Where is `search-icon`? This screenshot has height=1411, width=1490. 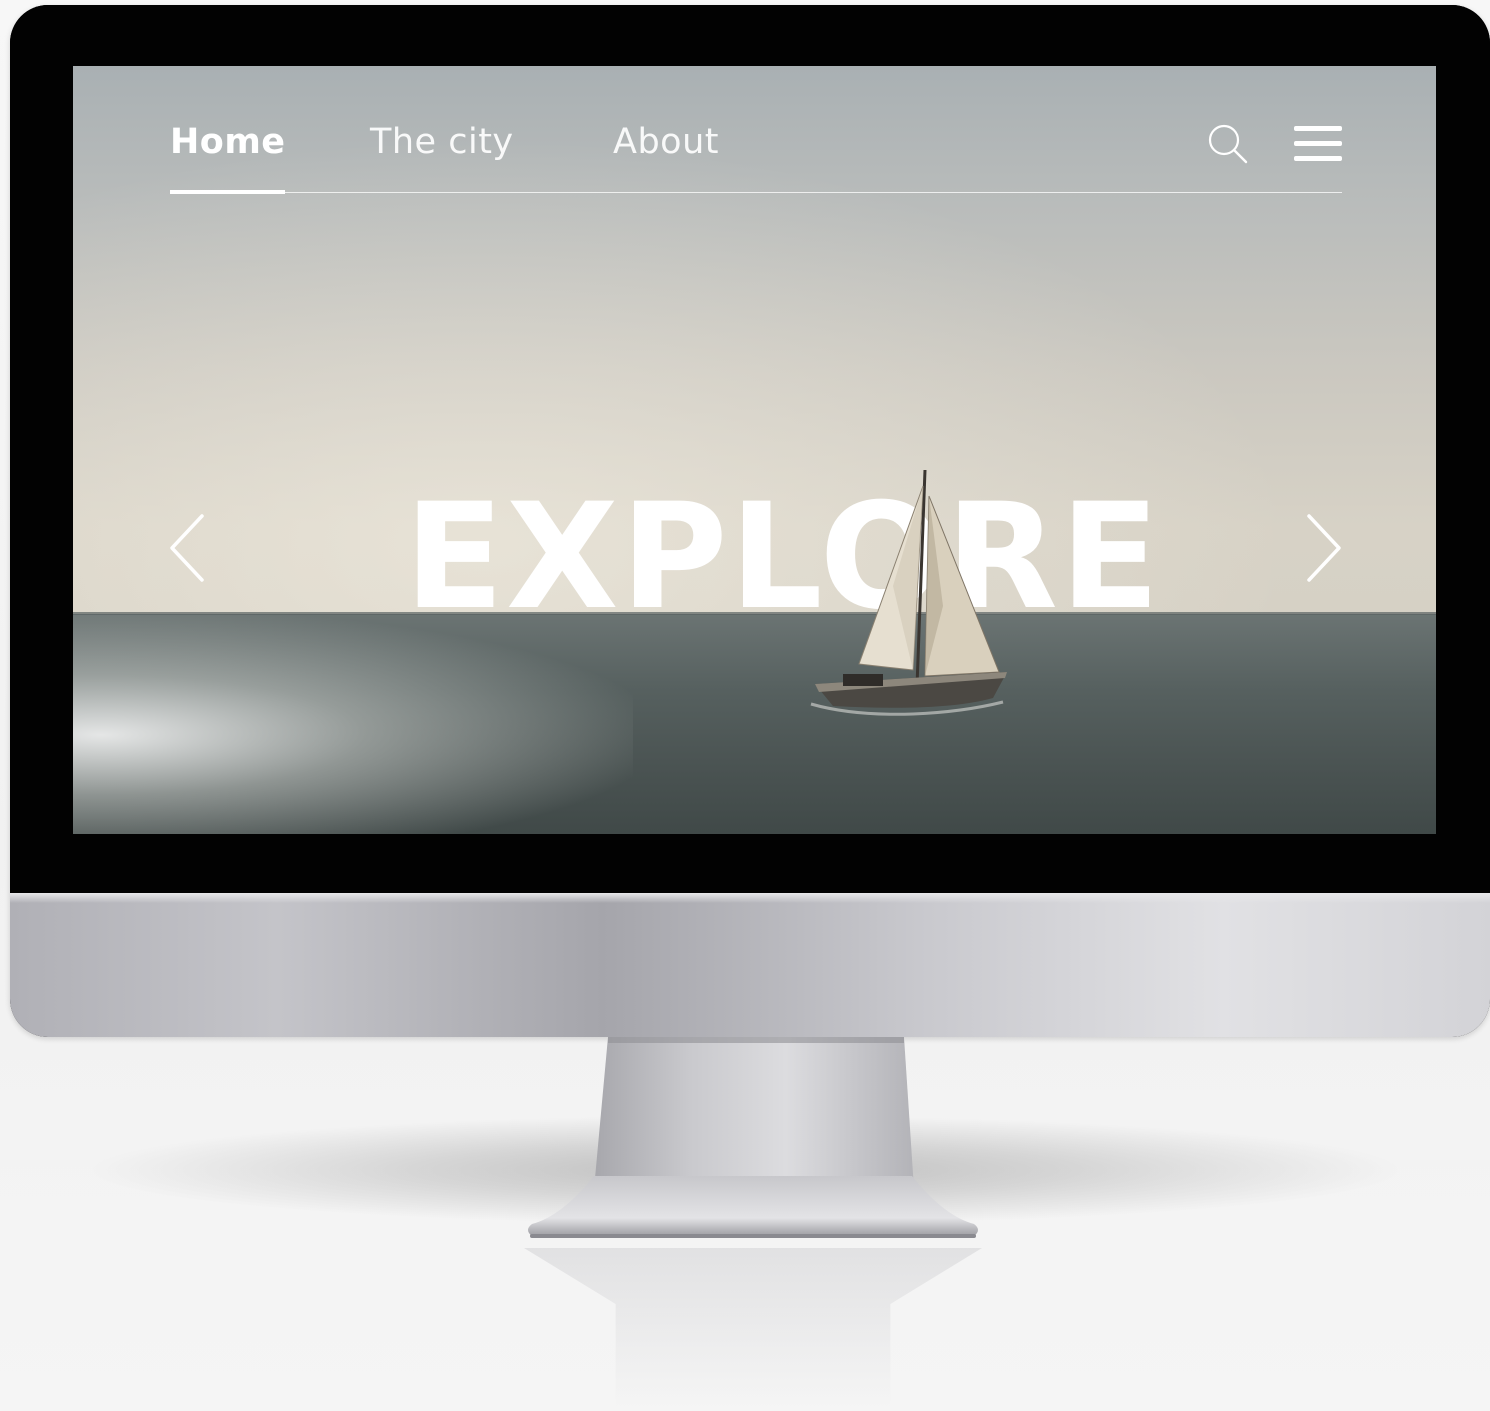 search-icon is located at coordinates (1228, 144).